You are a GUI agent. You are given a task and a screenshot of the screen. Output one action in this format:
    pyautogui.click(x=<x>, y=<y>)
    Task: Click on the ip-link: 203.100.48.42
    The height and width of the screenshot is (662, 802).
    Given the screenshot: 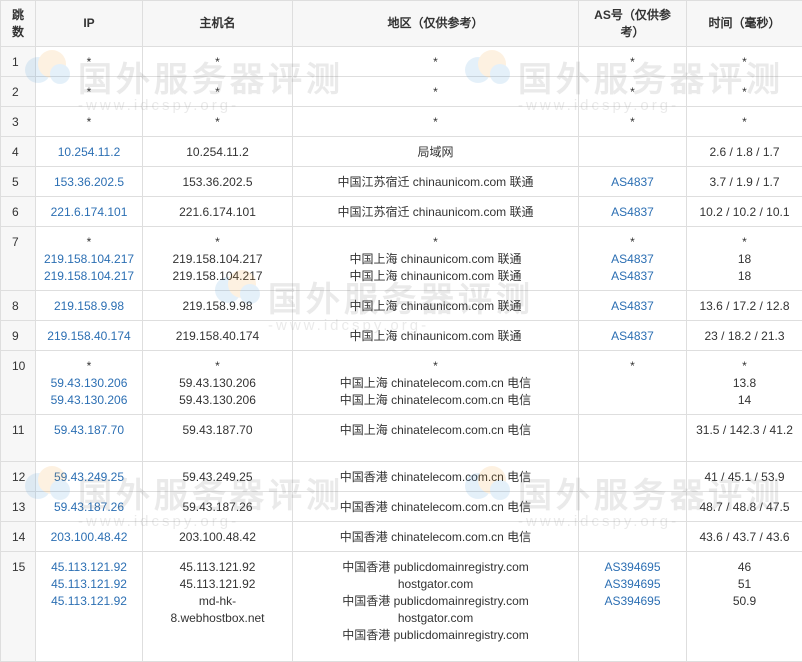 What is the action you would take?
    pyautogui.click(x=89, y=537)
    